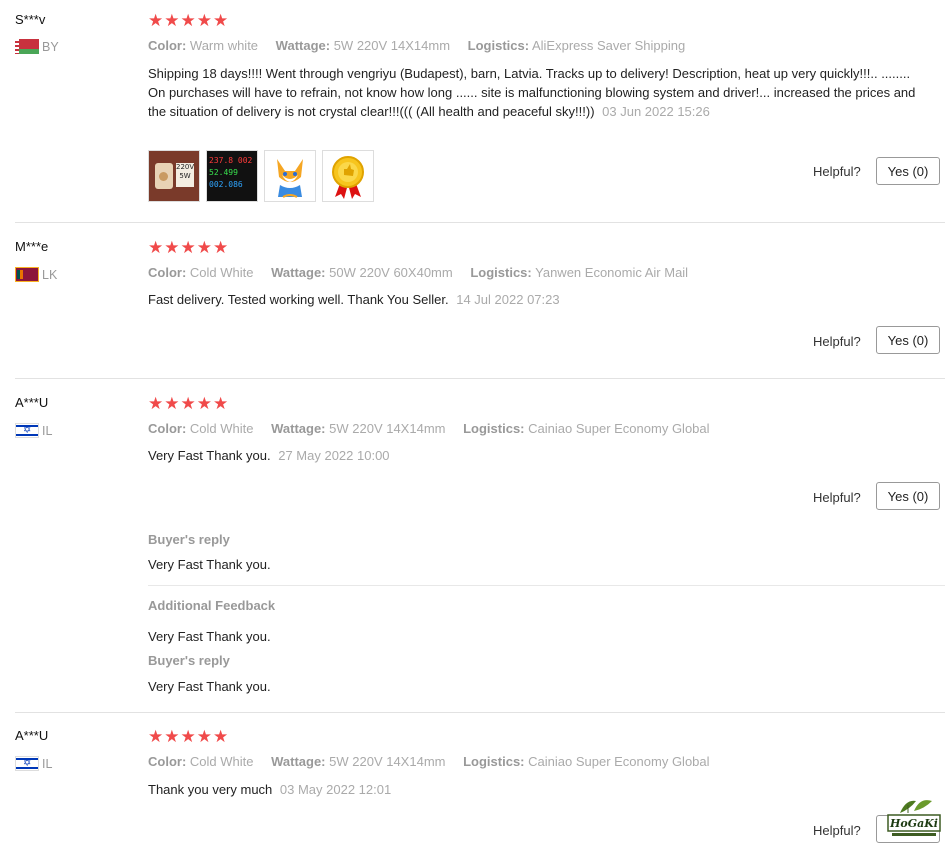  What do you see at coordinates (50, 274) in the screenshot?
I see `country-code: LK` at bounding box center [50, 274].